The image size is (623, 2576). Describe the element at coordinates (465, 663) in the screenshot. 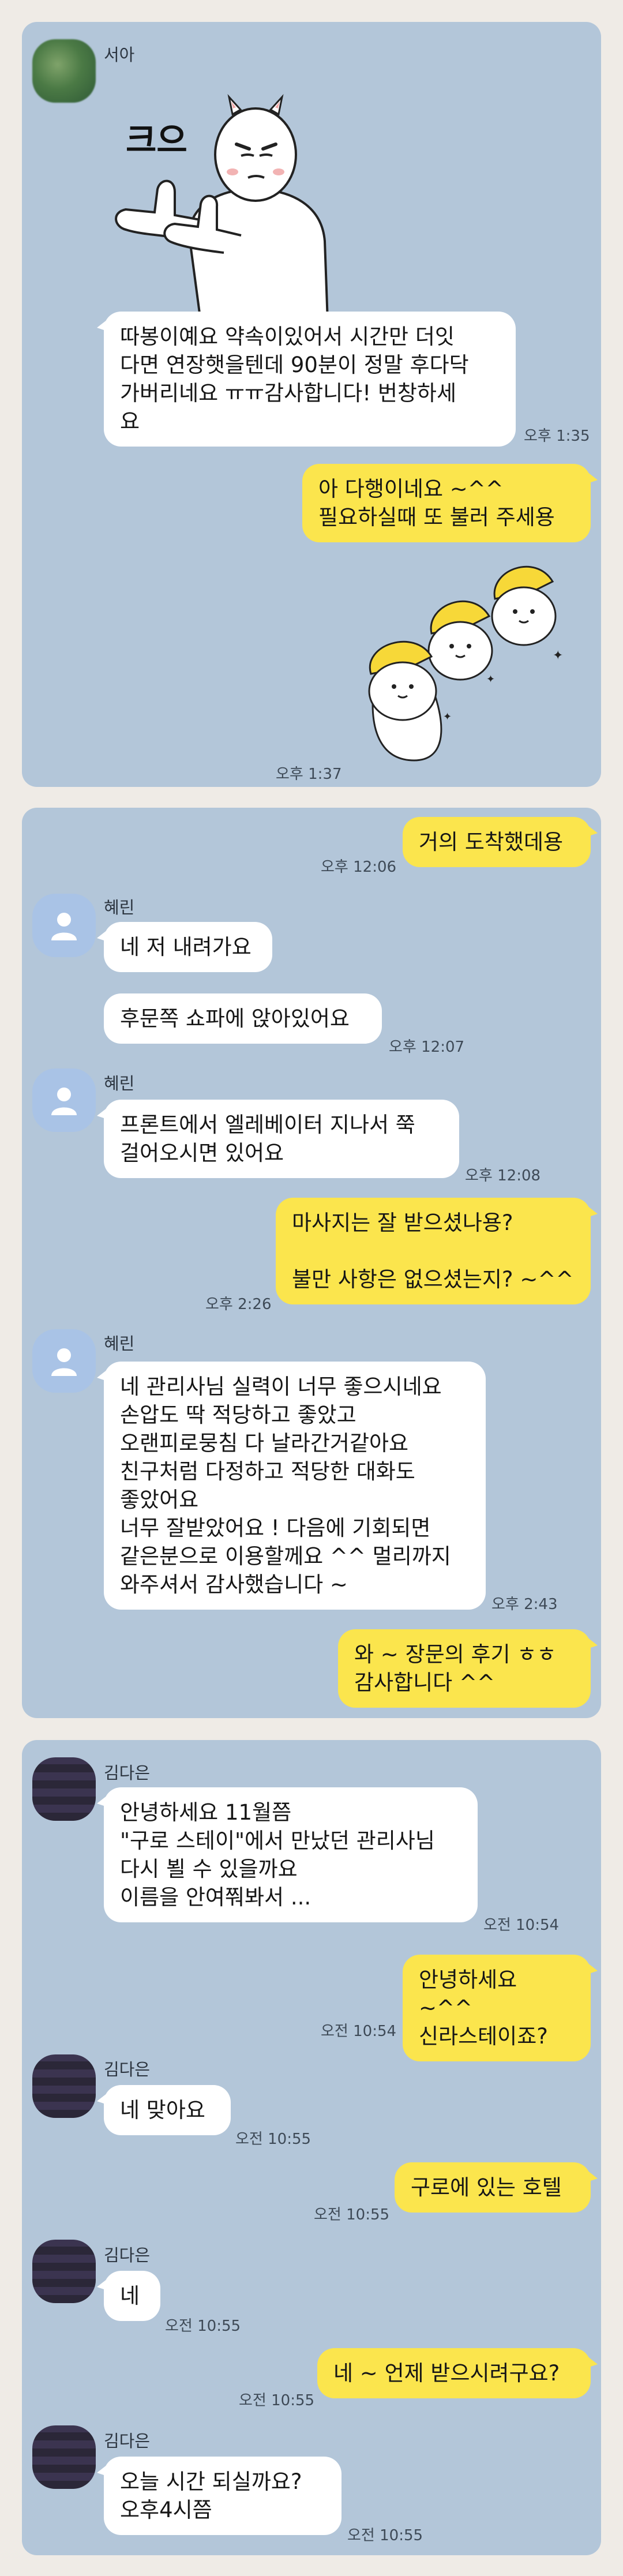

I see `ducks-character-icon: ✦ ✦ ✦` at that location.